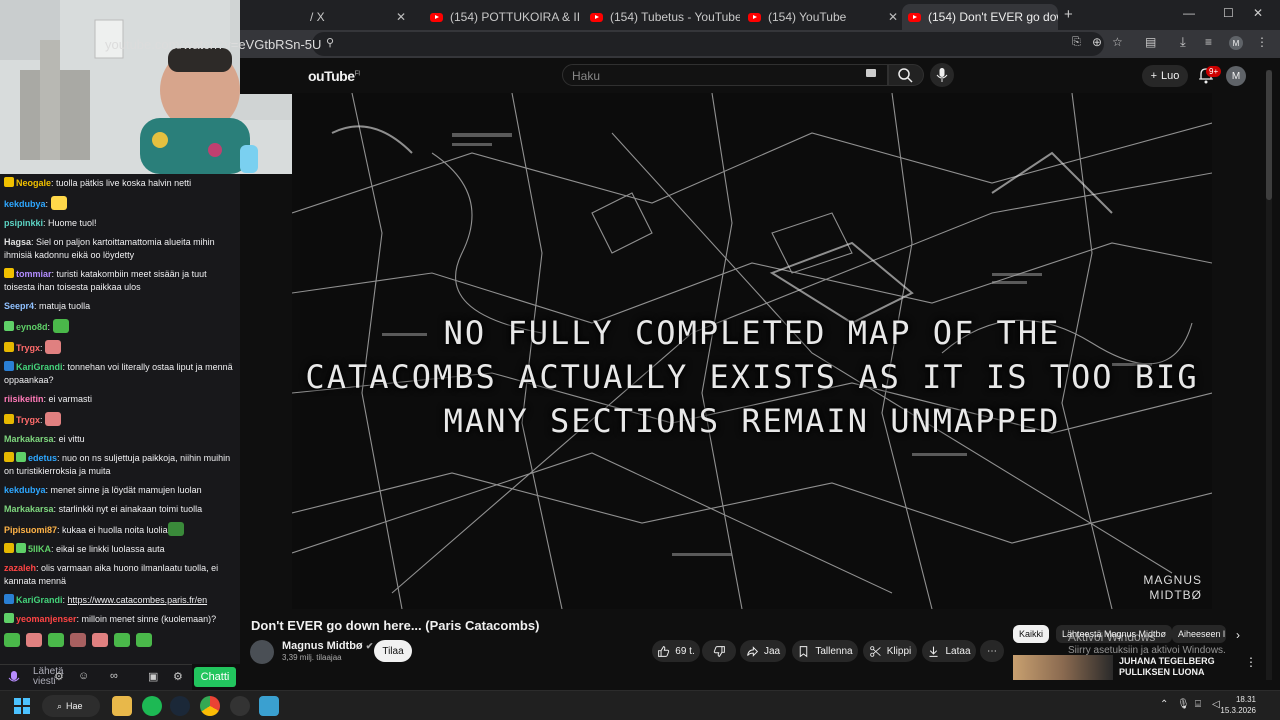  I want to click on like-button: 69 t., so click(676, 651).